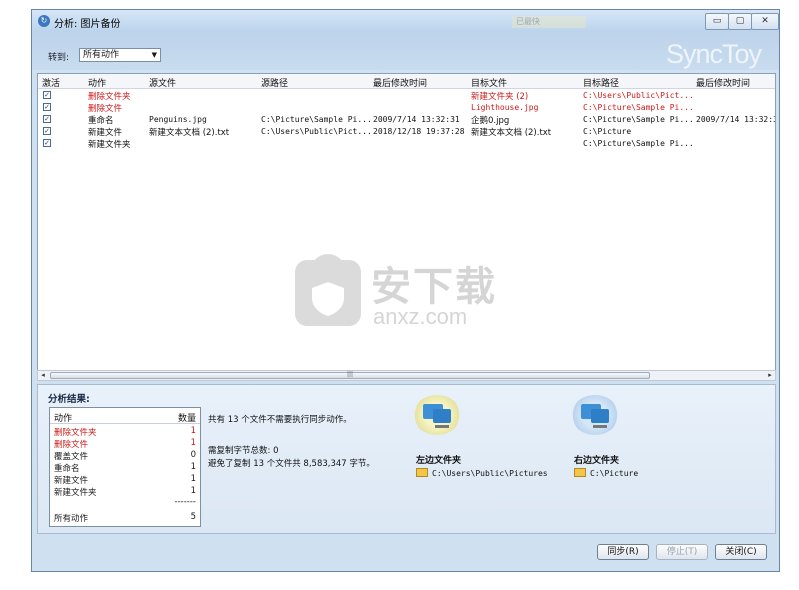  Describe the element at coordinates (601, 82) in the screenshot. I see `col-target-path: 目标路径` at that location.